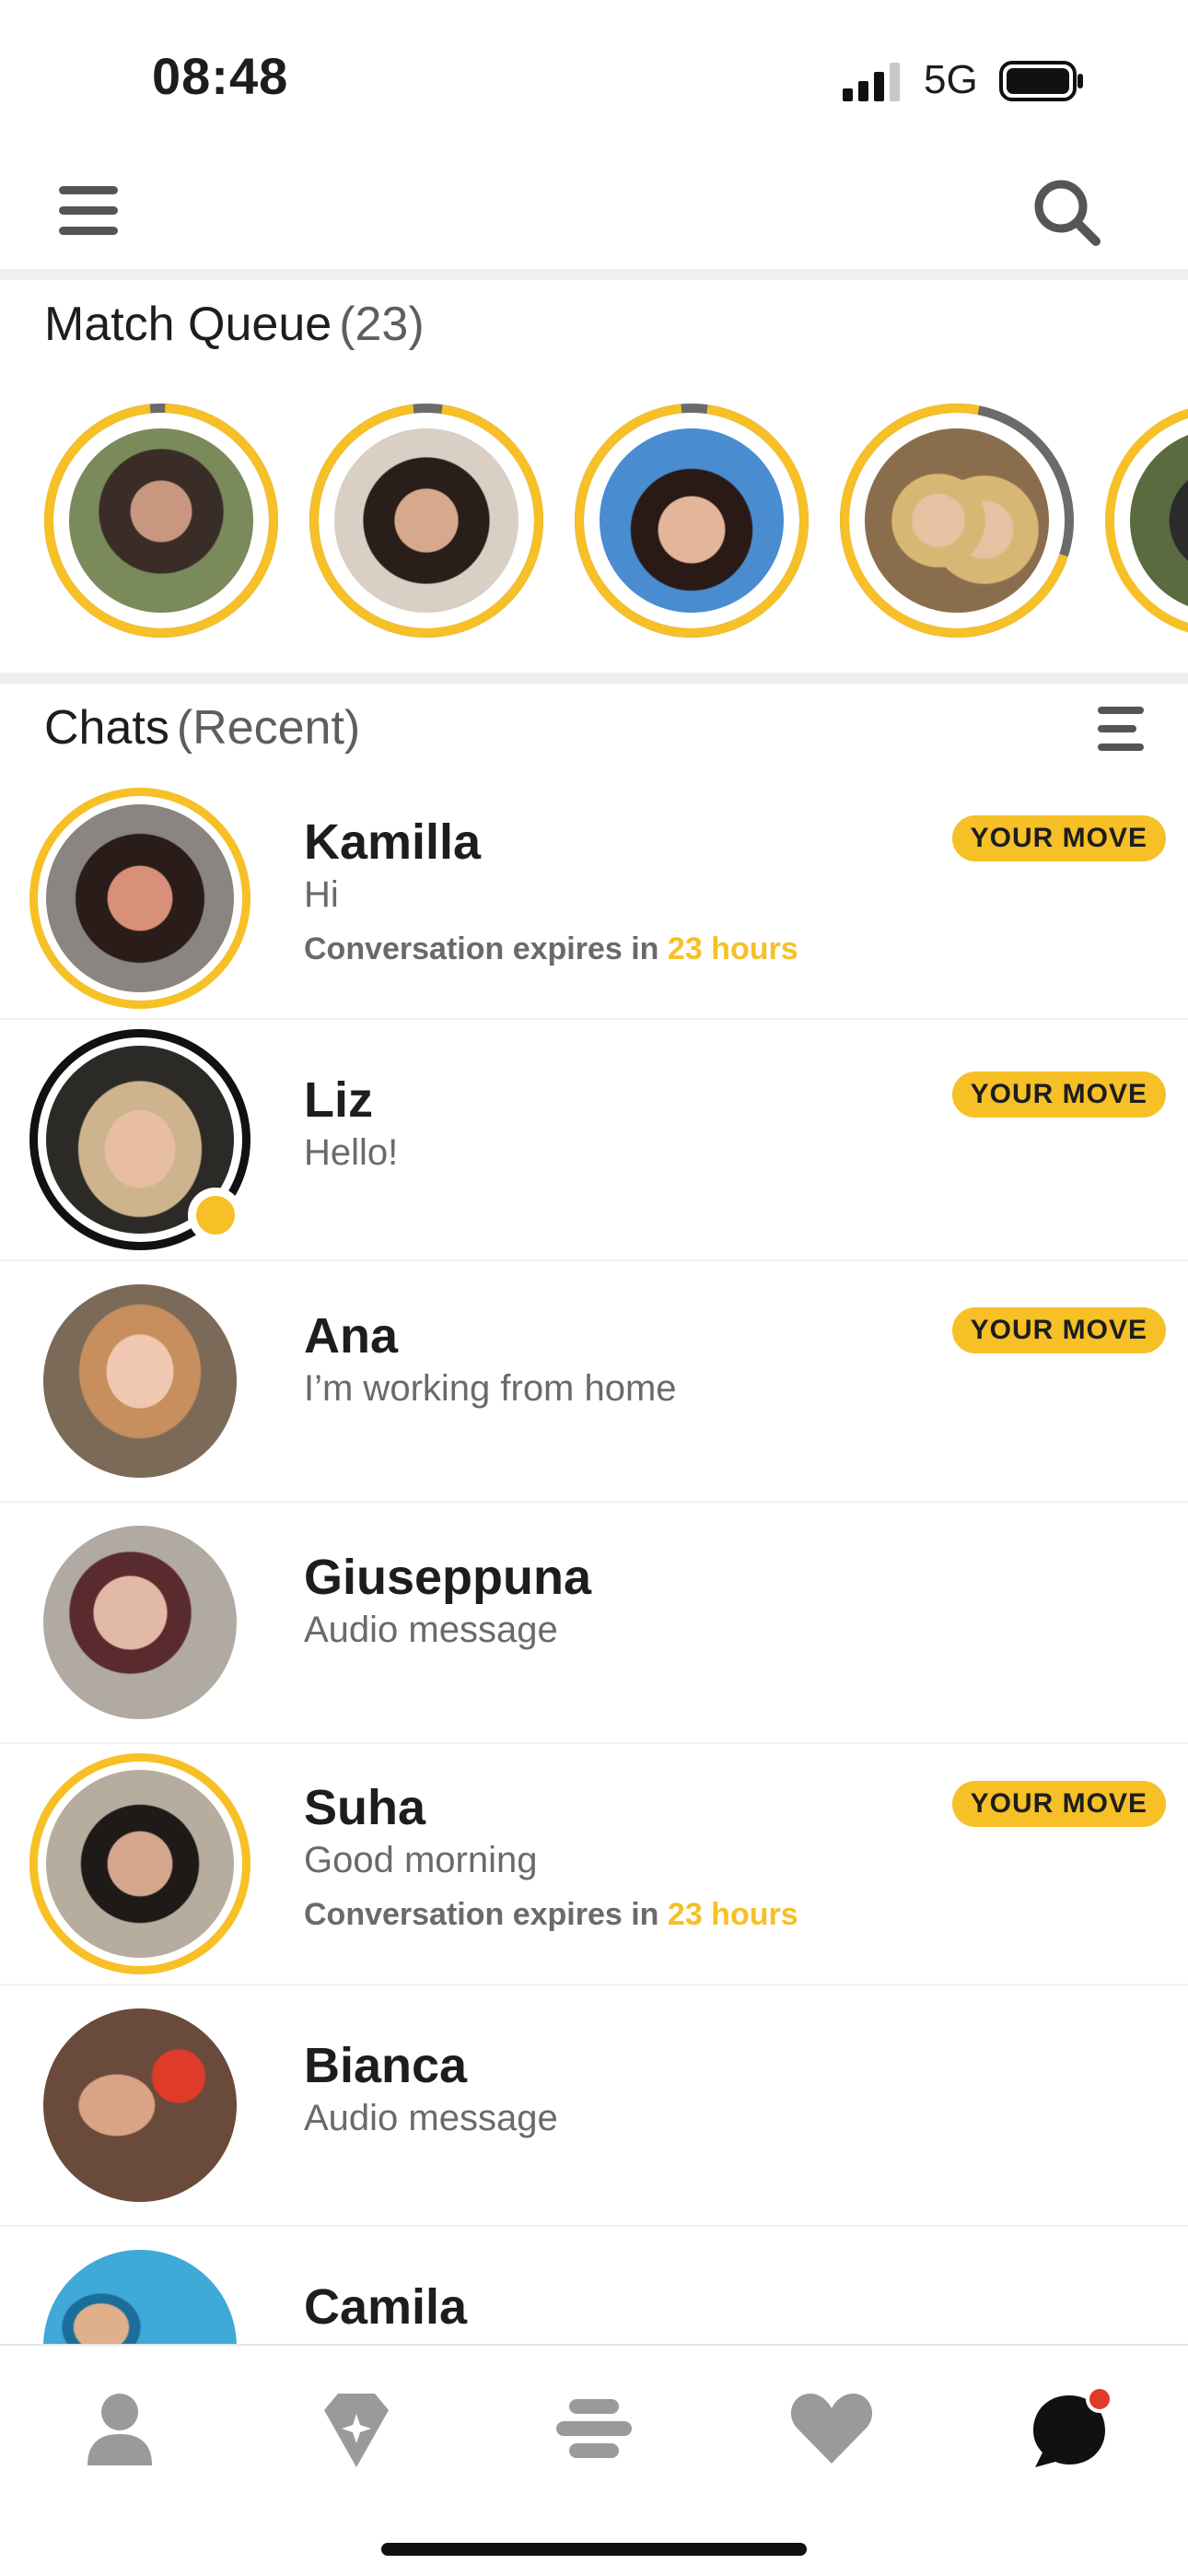 This screenshot has width=1188, height=2576. What do you see at coordinates (386, 2307) in the screenshot?
I see `chat-name: Camila` at bounding box center [386, 2307].